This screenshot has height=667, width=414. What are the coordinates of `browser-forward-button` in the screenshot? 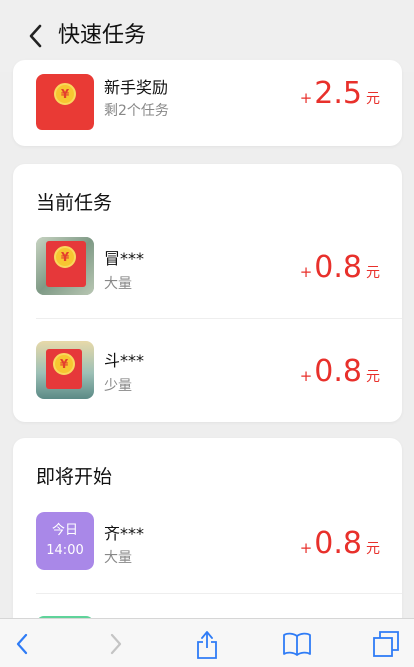 It's located at (116, 644).